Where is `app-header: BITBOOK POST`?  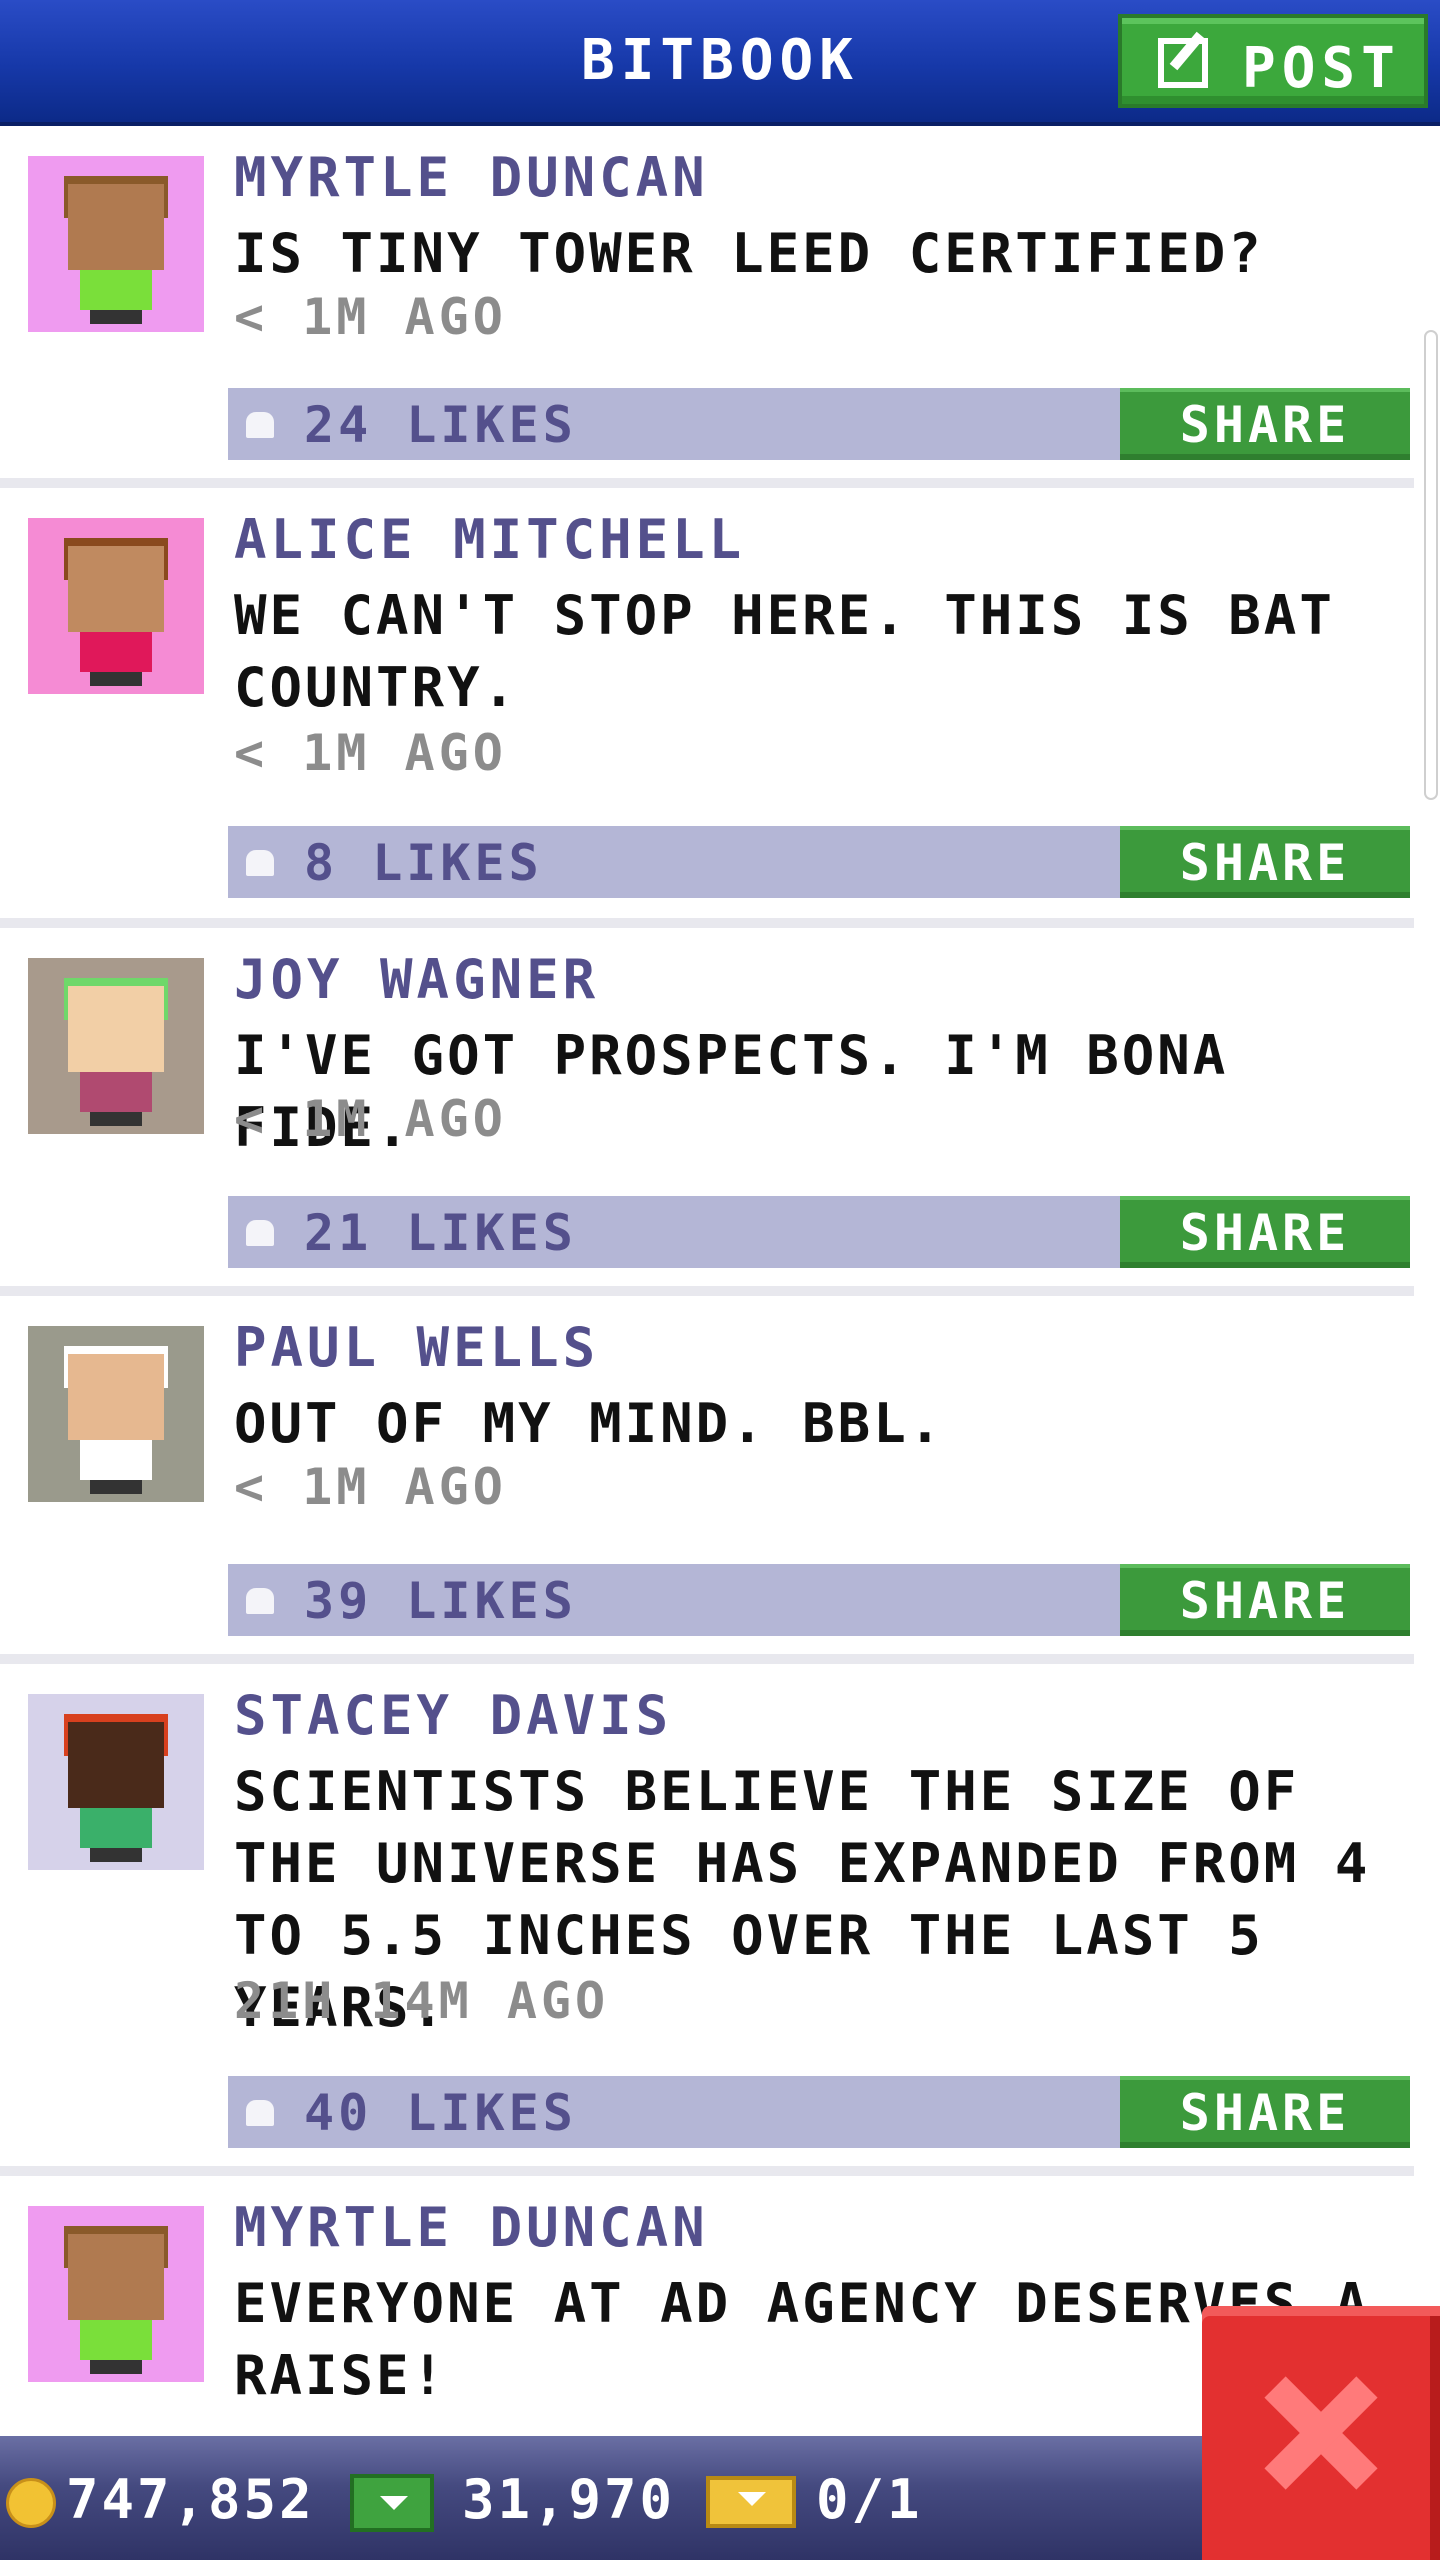
app-header: BITBOOK POST is located at coordinates (720, 63).